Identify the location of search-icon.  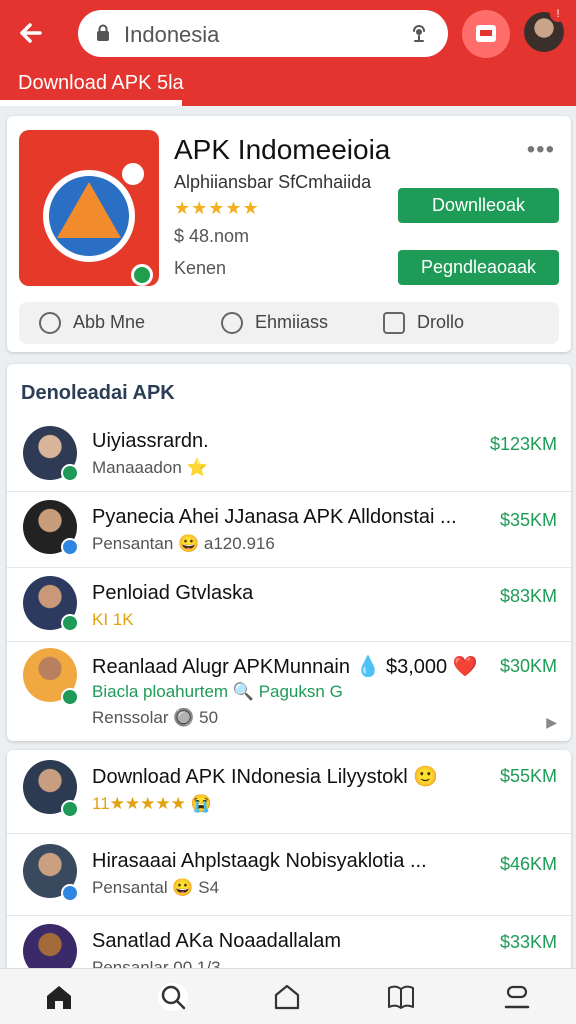
(173, 997).